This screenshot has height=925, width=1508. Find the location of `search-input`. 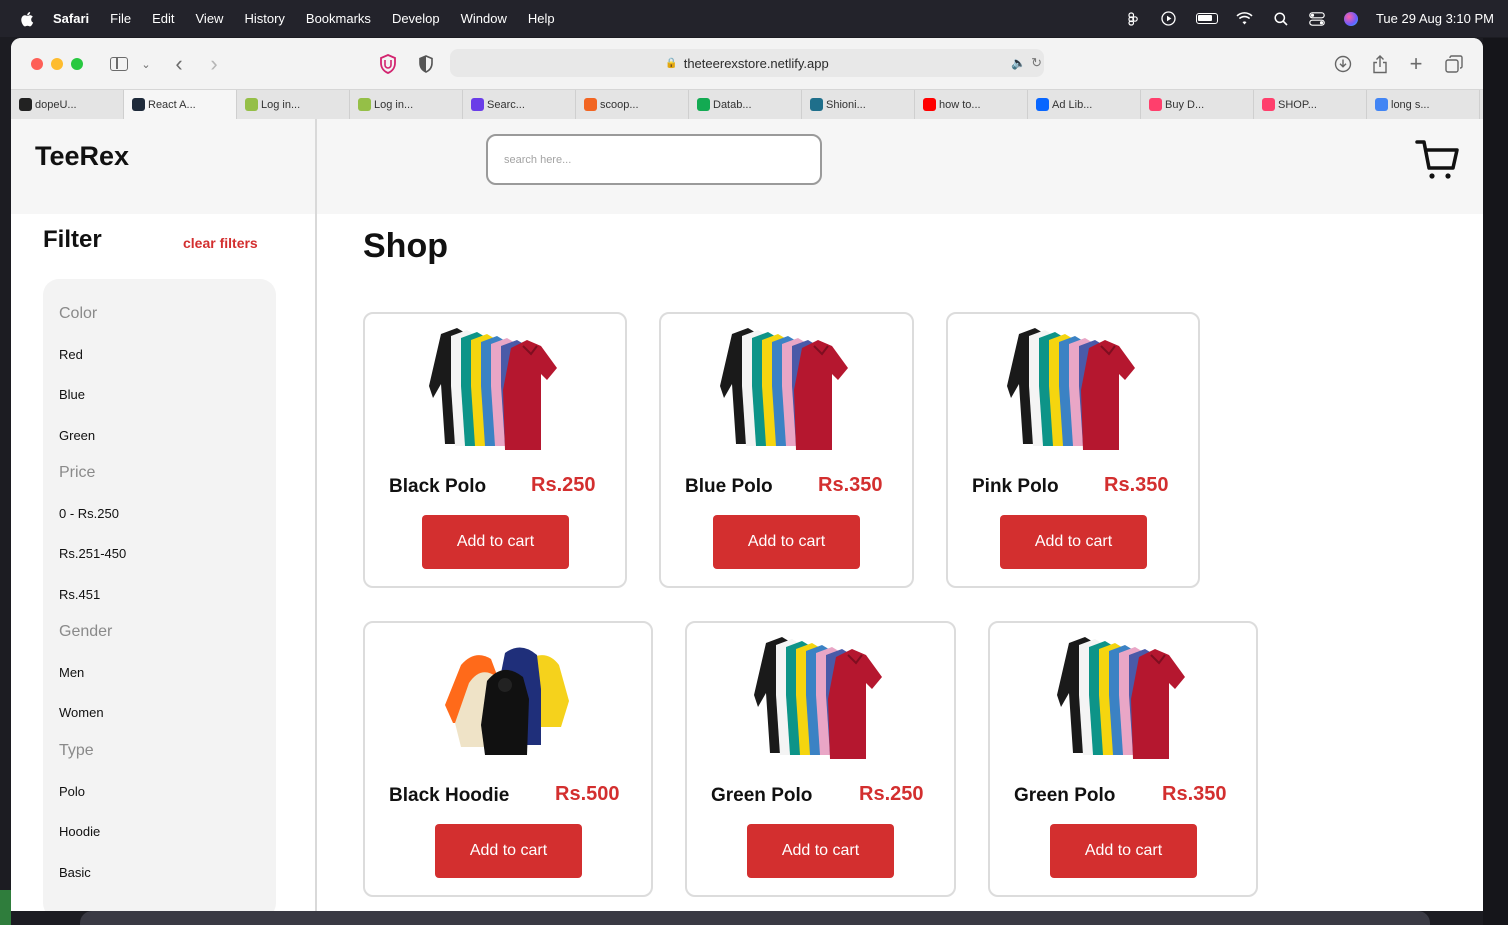

search-input is located at coordinates (654, 159).